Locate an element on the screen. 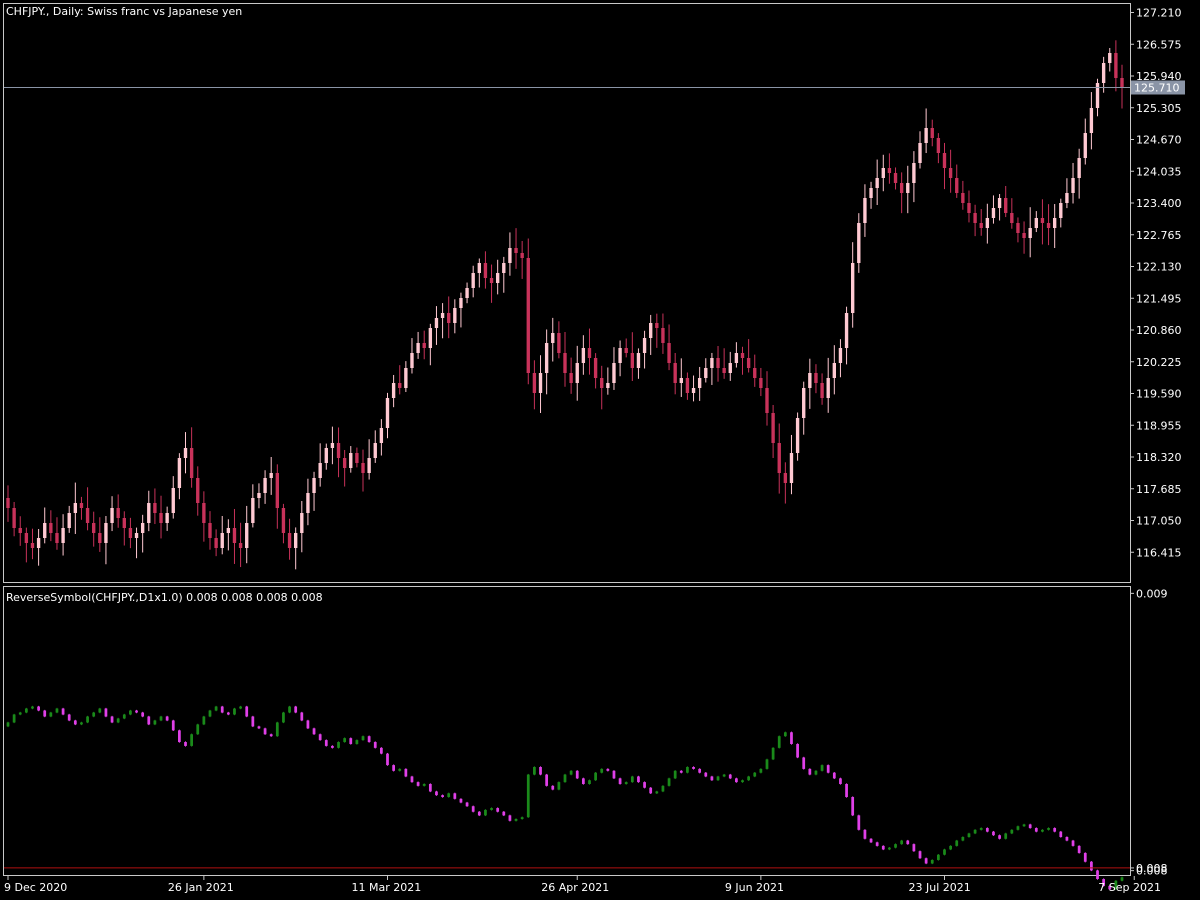  main-y-tick-label: 122.765 is located at coordinates (1159, 235).